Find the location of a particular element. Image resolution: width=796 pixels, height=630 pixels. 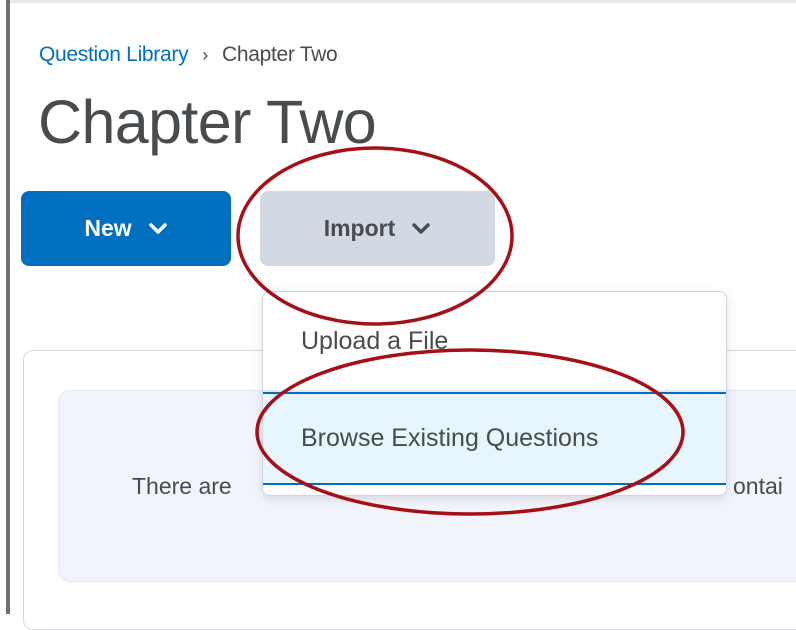

new-button: New is located at coordinates (126, 228).